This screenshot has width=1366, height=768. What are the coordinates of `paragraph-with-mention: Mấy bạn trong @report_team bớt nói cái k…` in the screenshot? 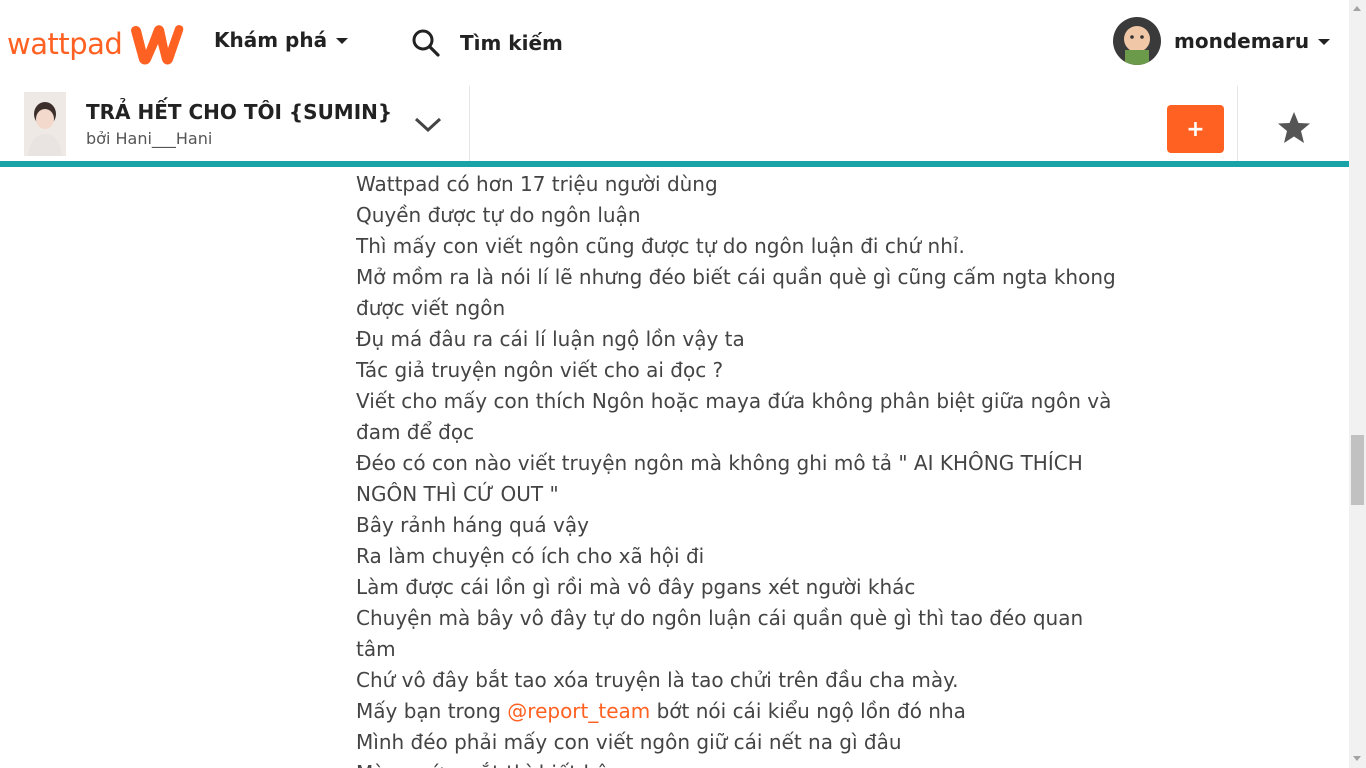 It's located at (736, 711).